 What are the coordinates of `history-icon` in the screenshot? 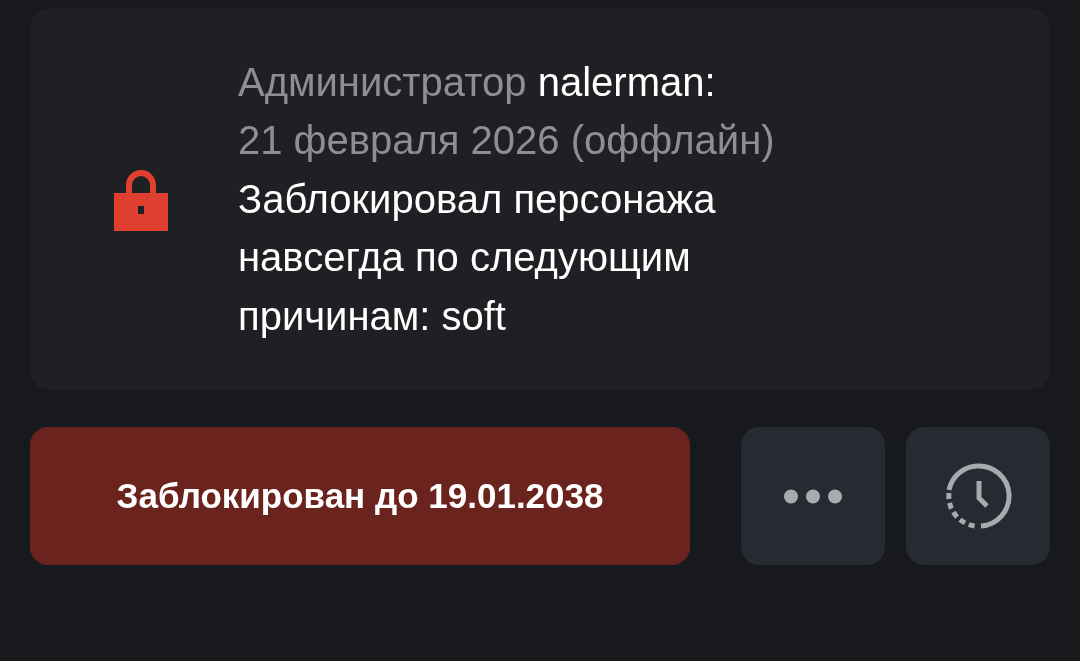 It's located at (978, 496).